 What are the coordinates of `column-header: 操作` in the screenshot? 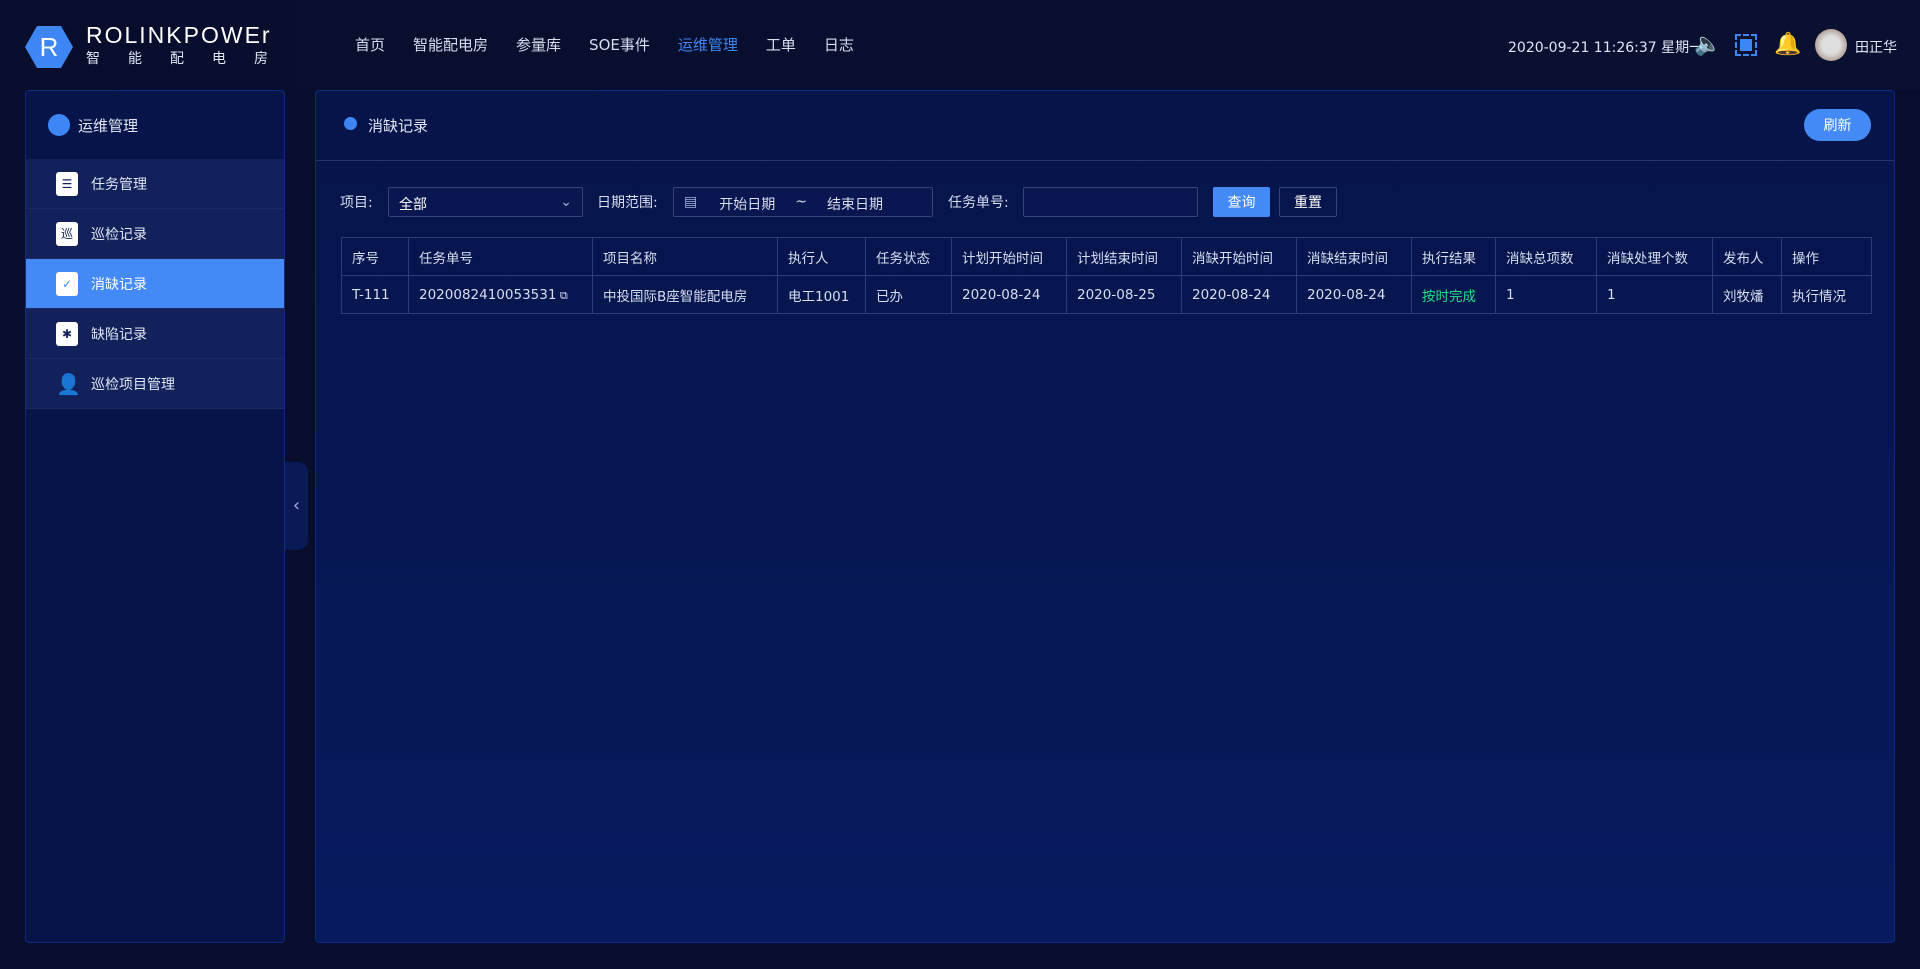 It's located at (1826, 256).